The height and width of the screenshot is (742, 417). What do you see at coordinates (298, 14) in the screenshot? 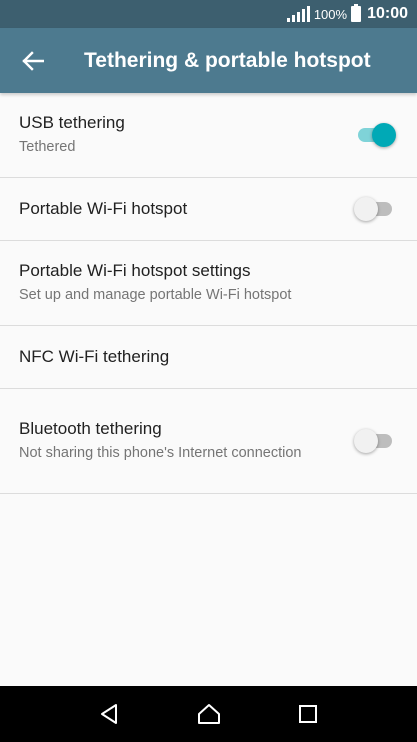
I see `signal-icon` at bounding box center [298, 14].